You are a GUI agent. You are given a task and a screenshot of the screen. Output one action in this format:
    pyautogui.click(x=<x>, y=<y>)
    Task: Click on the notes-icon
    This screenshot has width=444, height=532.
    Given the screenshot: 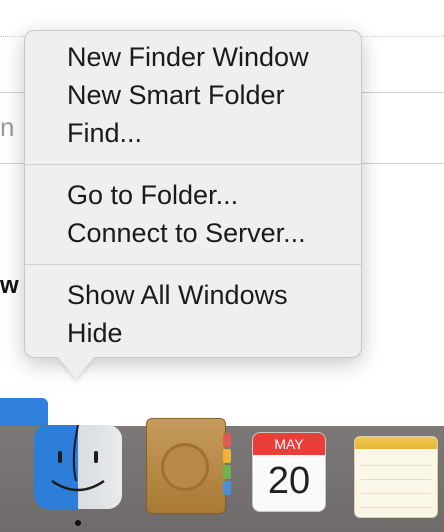 What is the action you would take?
    pyautogui.click(x=396, y=477)
    